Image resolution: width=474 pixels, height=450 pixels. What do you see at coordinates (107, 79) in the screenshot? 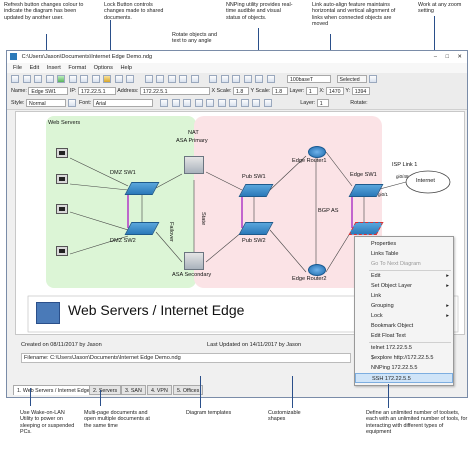
I see `lock-icon` at bounding box center [107, 79].